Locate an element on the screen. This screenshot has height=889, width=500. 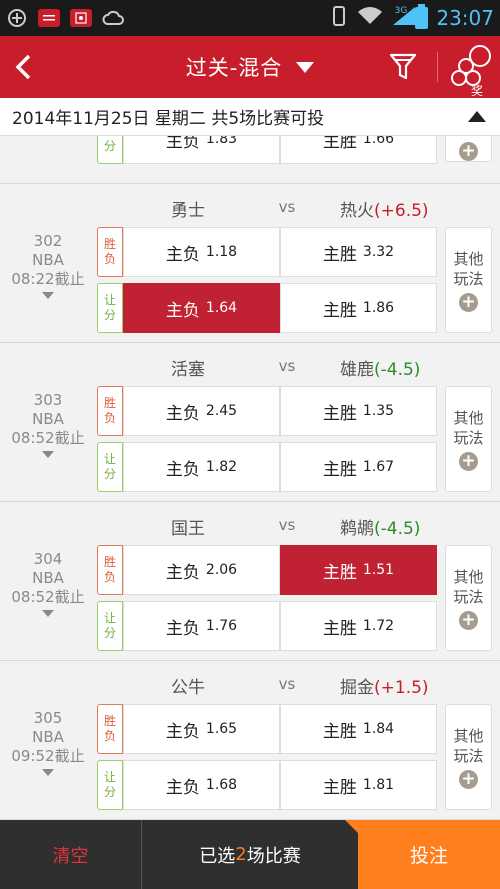
cell-odds: 1.72 is located at coordinates (378, 626).